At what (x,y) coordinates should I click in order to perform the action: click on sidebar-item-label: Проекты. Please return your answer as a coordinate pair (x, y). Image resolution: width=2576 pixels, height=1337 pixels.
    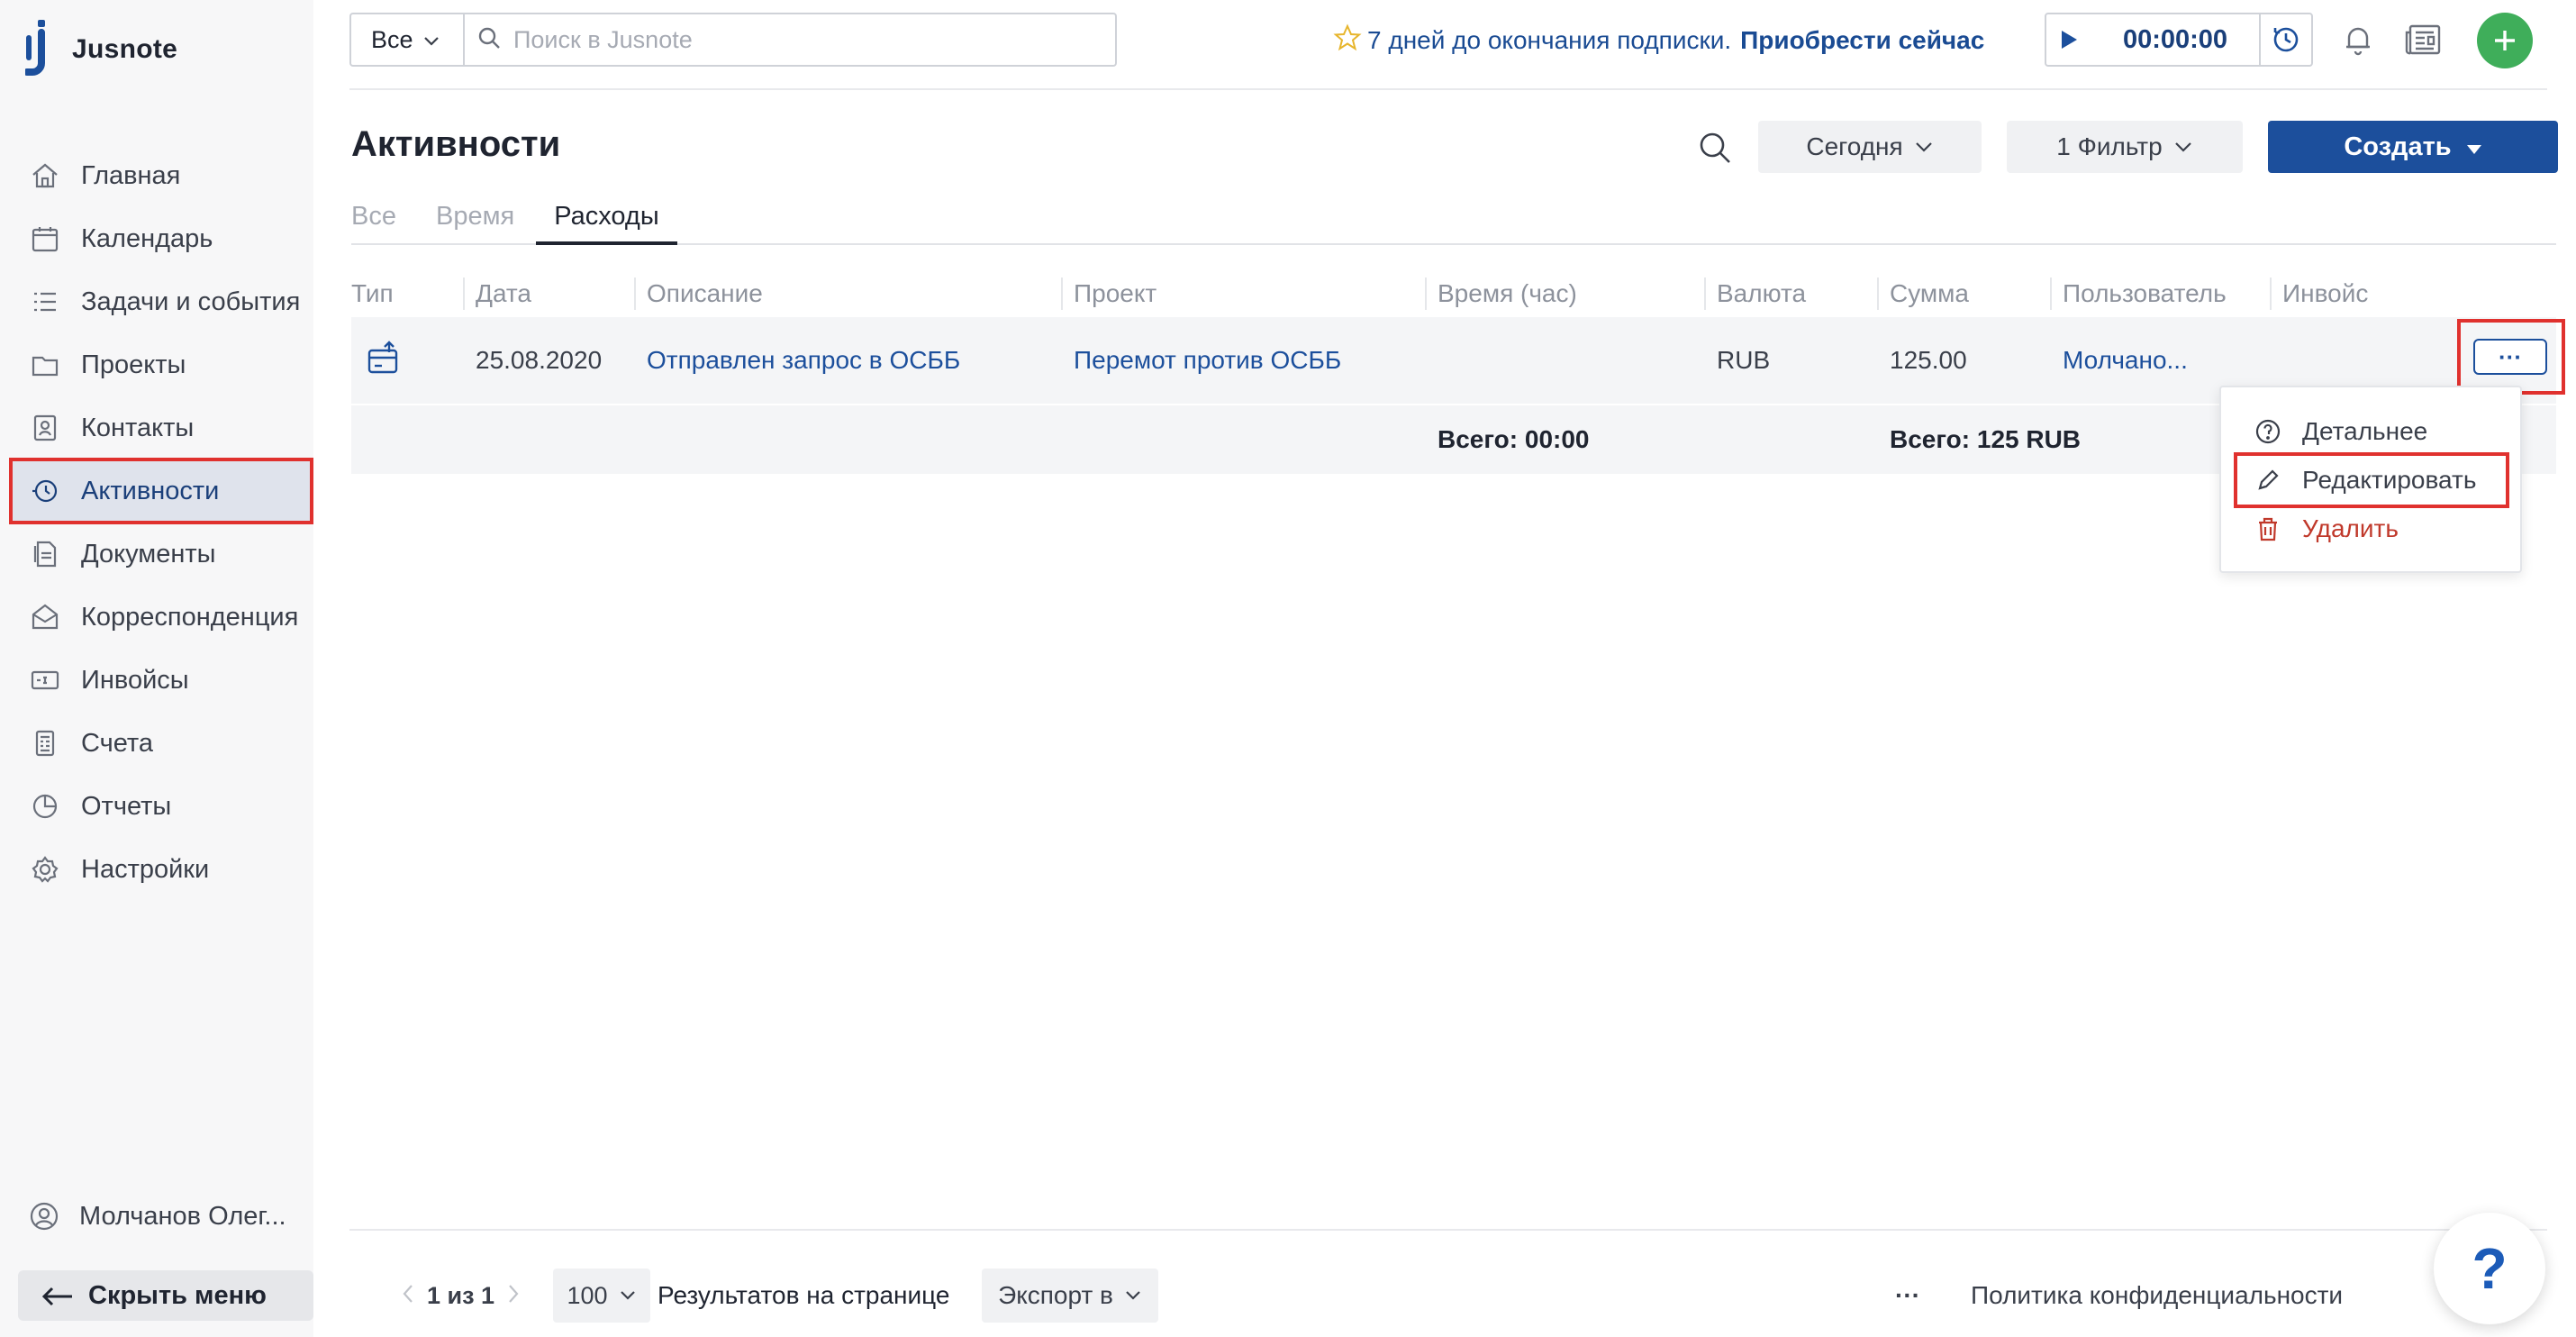
    Looking at the image, I should click on (133, 364).